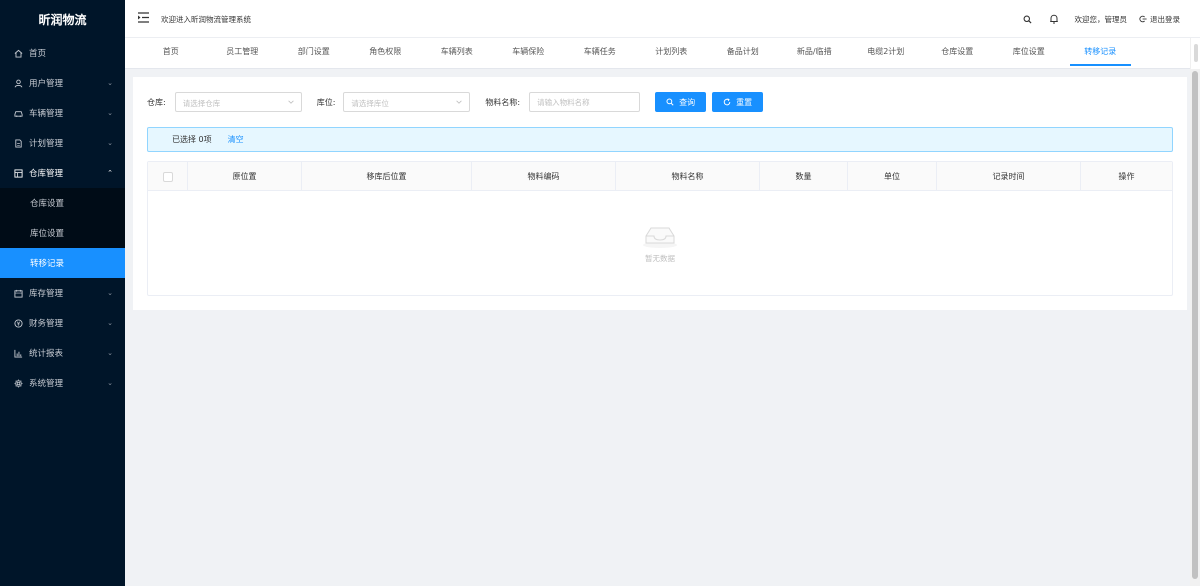  Describe the element at coordinates (387, 176) in the screenshot. I see `column-header: 移库后位置` at that location.